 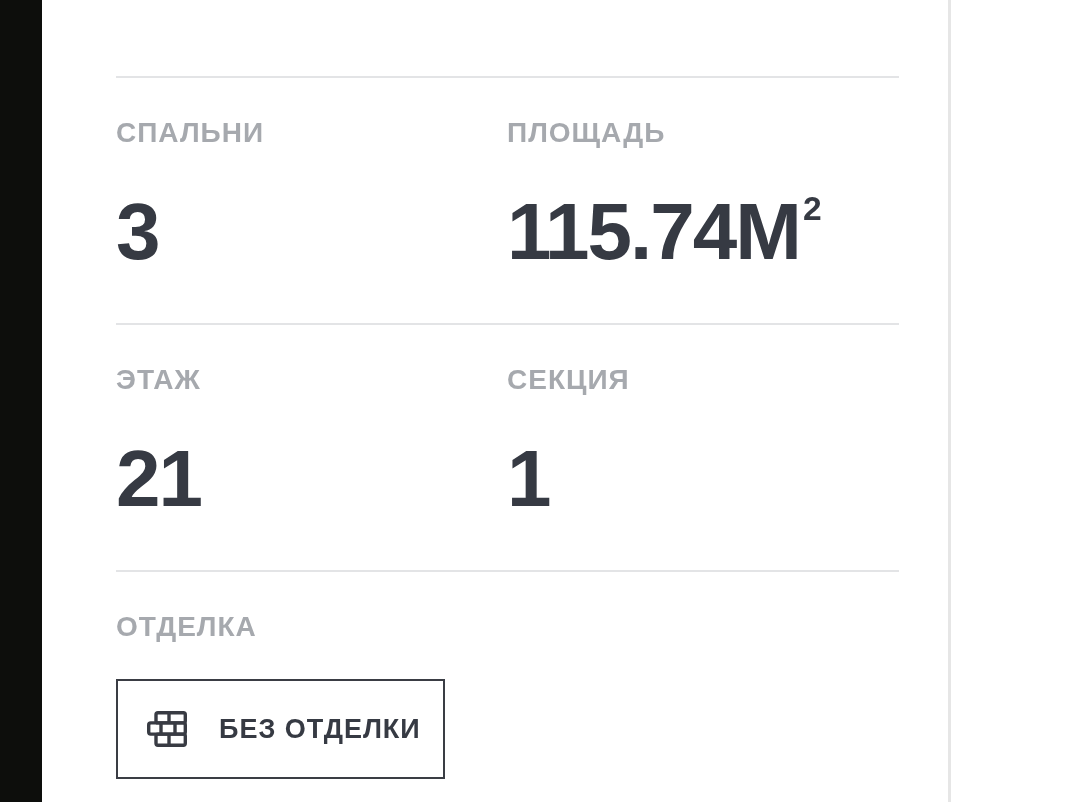 I want to click on spec-label: СПАЛЬНИ, so click(x=190, y=133).